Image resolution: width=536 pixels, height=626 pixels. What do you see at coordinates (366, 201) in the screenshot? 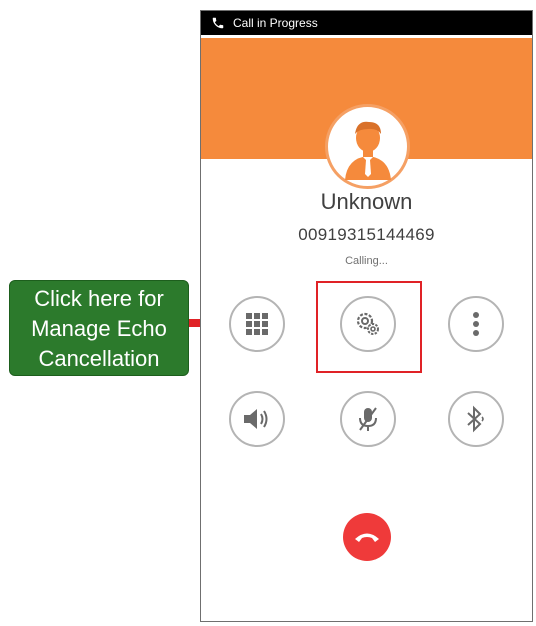
I see `caller-name: Unknown` at bounding box center [366, 201].